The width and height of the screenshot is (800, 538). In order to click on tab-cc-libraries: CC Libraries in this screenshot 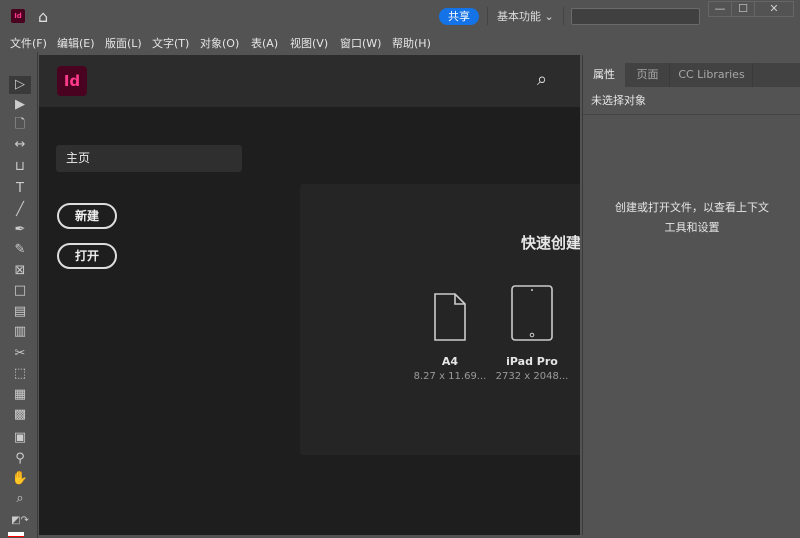, I will do `click(712, 75)`.